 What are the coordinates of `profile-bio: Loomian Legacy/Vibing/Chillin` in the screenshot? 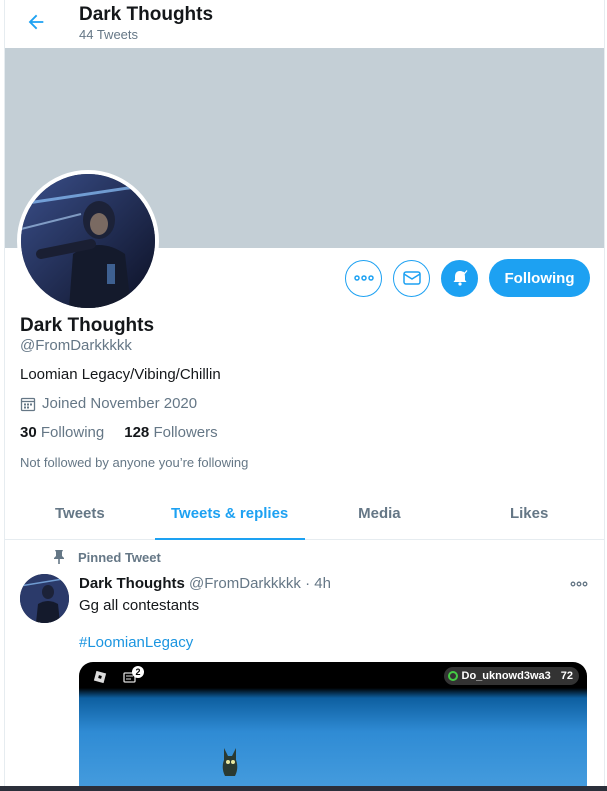 It's located at (120, 374).